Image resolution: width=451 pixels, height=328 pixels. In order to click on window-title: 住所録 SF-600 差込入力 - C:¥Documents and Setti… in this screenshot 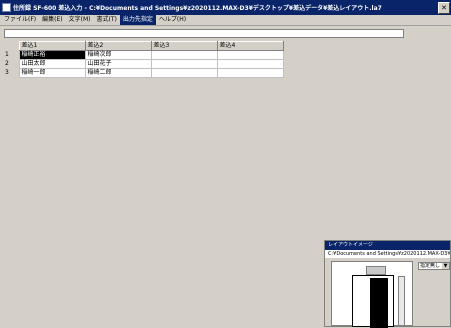, I will do `click(197, 8)`.